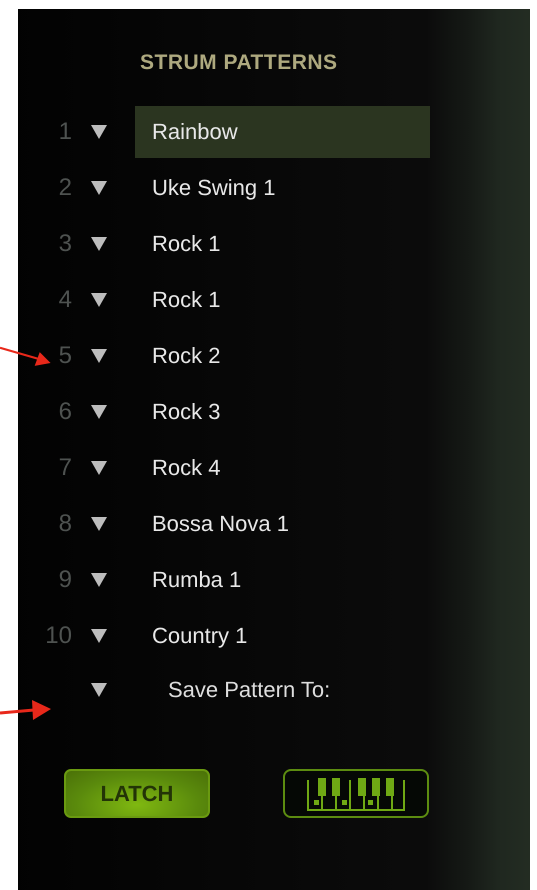  I want to click on pattern-item: Rock 2, so click(282, 356).